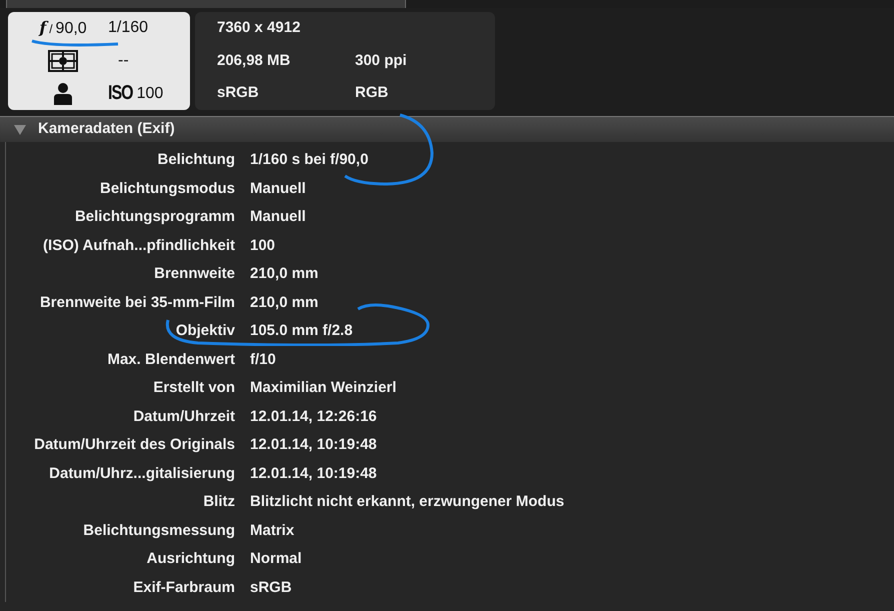  What do you see at coordinates (191, 559) in the screenshot?
I see `field-label: Ausrichtung` at bounding box center [191, 559].